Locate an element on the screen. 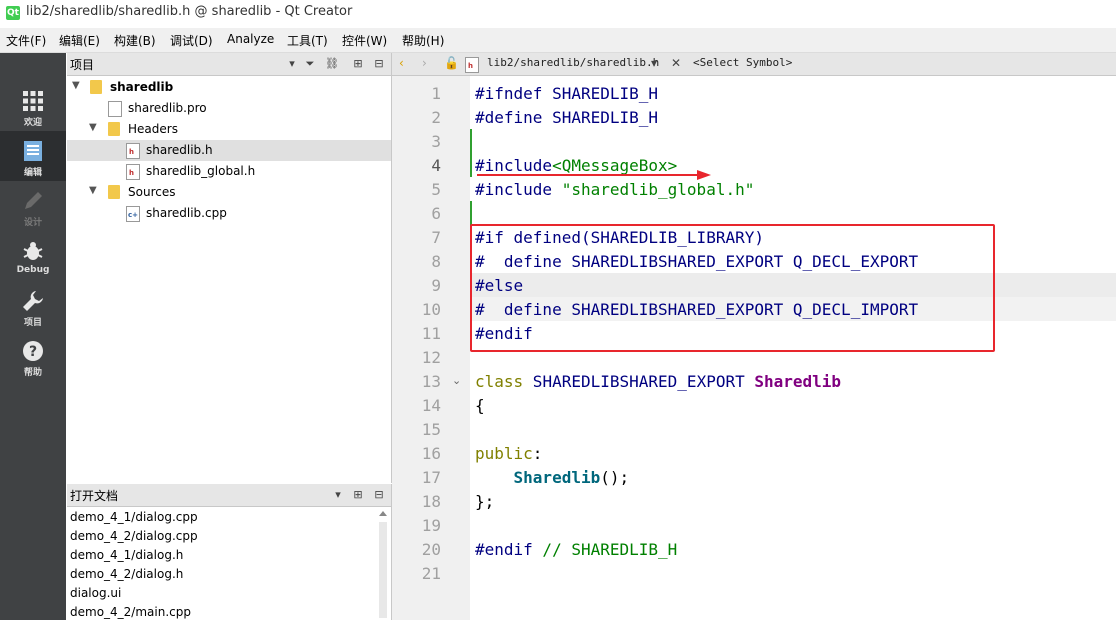 Image resolution: width=1116 pixels, height=620 pixels. line-number: 7 is located at coordinates (436, 237).